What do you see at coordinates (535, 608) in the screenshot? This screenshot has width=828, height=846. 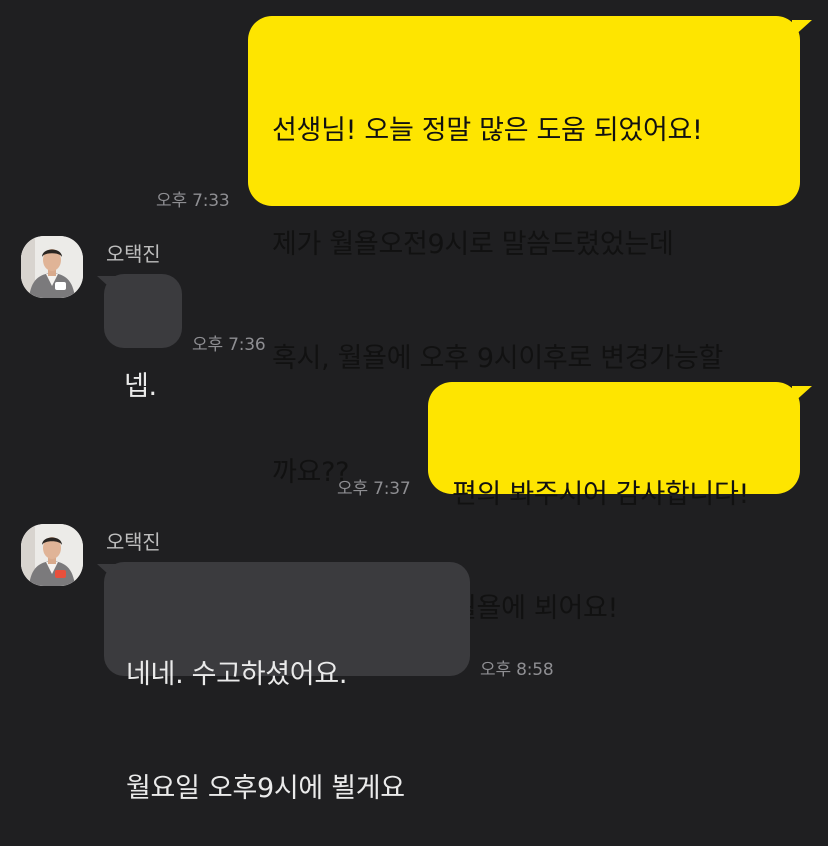 I see `message-line: 월욜에 뵈어요!` at bounding box center [535, 608].